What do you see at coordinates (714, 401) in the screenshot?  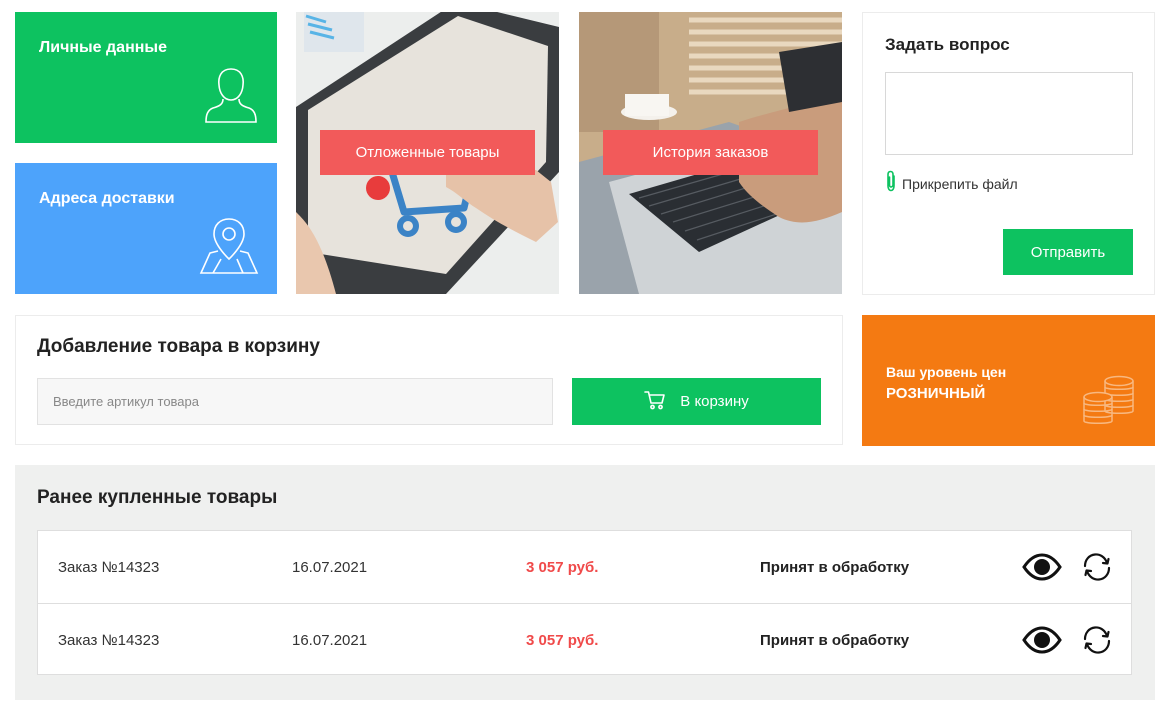 I see `add-to-cart-label: В корзину` at bounding box center [714, 401].